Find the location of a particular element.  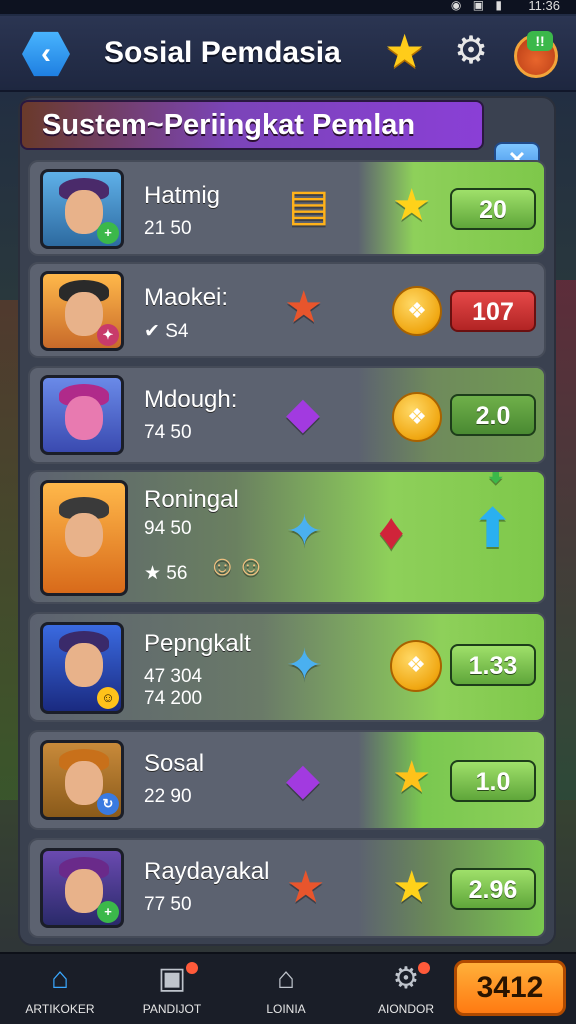

player-stat: ✔ S4 is located at coordinates (166, 331).